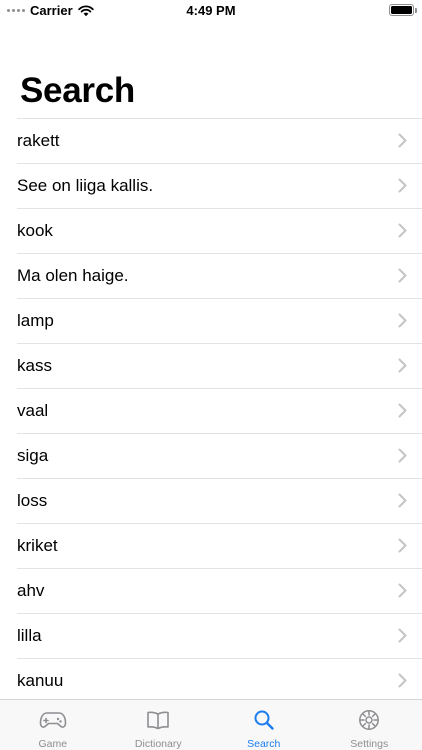 This screenshot has height=750, width=422. Describe the element at coordinates (211, 455) in the screenshot. I see `list-item: siga` at that location.